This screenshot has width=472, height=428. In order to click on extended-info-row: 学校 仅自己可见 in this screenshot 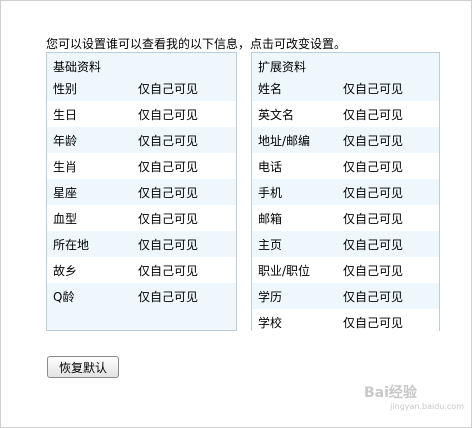, I will do `click(345, 322)`.